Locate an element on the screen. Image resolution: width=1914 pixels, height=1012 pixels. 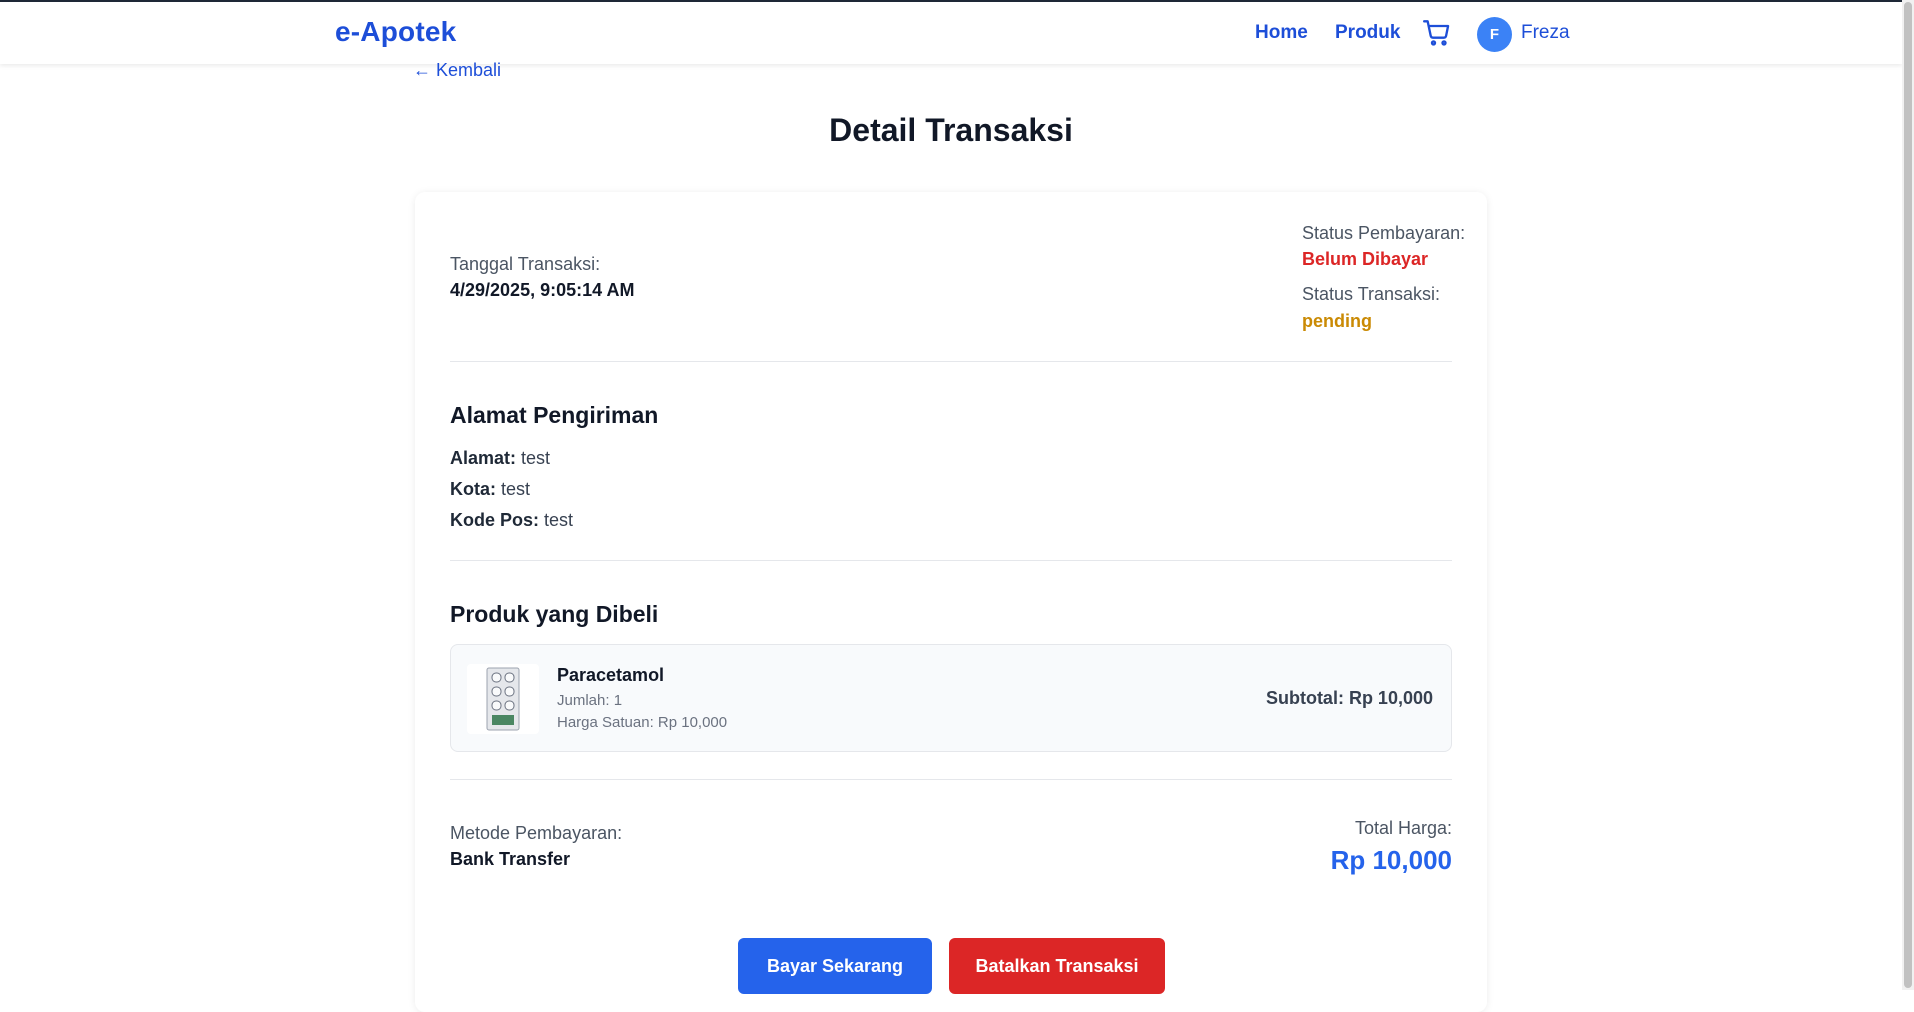
pay-now-button: Bayar Sekarang is located at coordinates (835, 966).